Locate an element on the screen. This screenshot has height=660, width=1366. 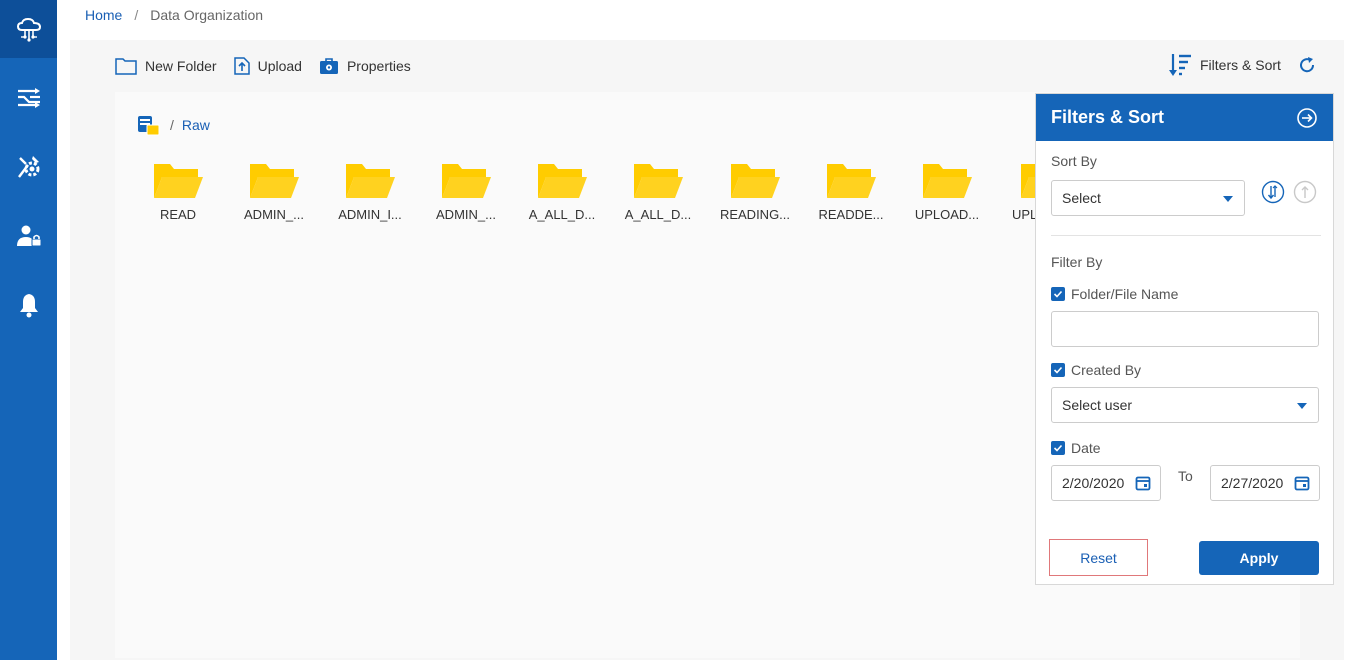
sort-ascending-icon is located at coordinates (1305, 192).